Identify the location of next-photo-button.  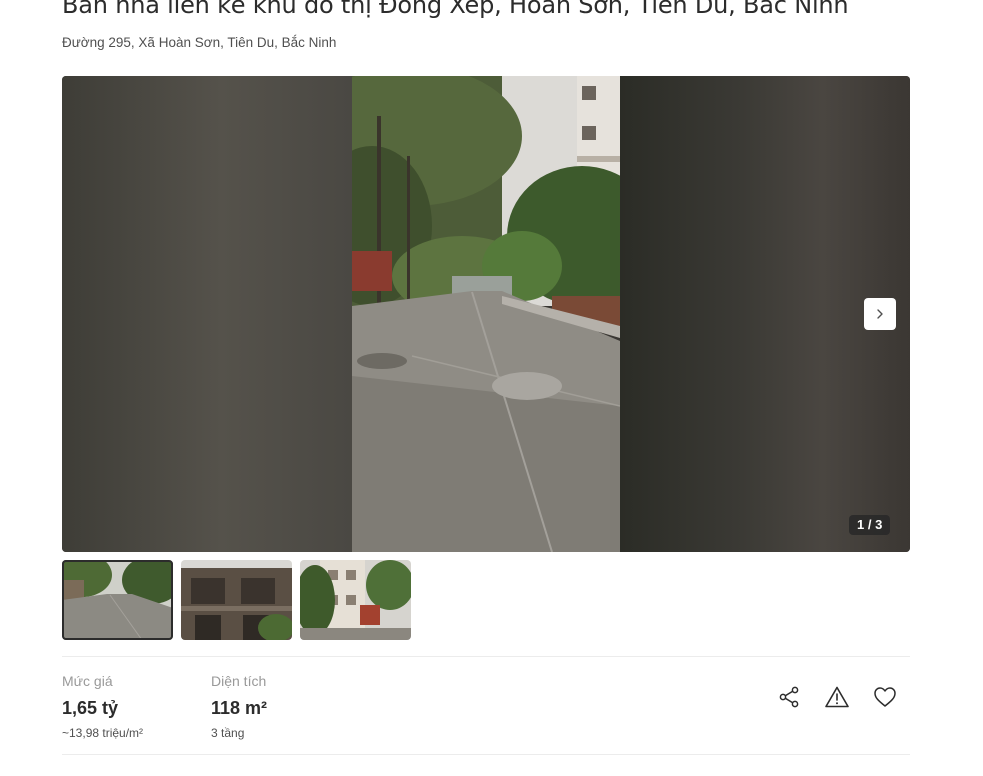
(880, 314).